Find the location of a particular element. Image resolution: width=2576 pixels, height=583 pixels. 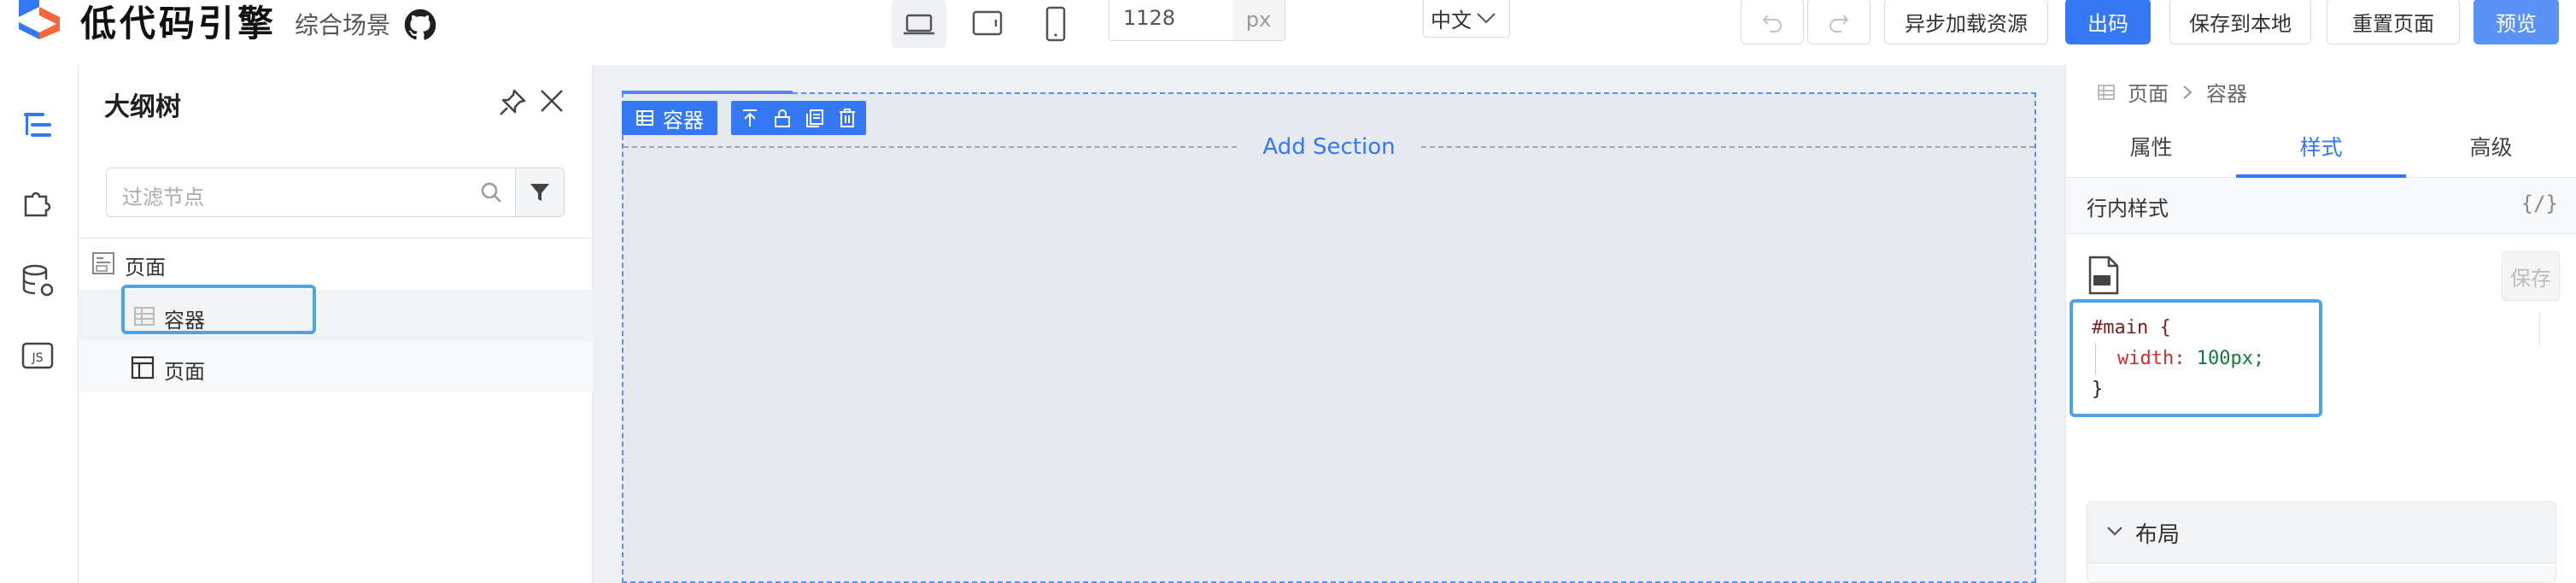

arrow-top-icon is located at coordinates (750, 118).